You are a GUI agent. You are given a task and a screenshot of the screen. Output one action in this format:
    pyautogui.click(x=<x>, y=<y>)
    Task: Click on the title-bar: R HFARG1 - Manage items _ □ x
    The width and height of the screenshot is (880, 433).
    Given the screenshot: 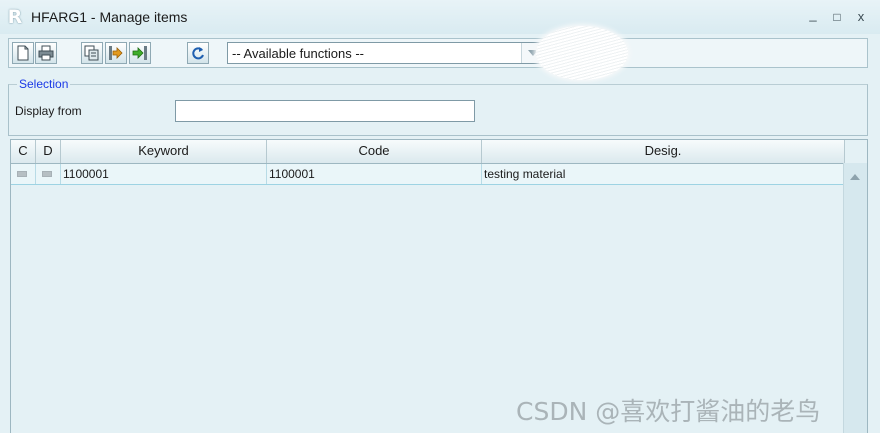 What is the action you would take?
    pyautogui.click(x=440, y=17)
    